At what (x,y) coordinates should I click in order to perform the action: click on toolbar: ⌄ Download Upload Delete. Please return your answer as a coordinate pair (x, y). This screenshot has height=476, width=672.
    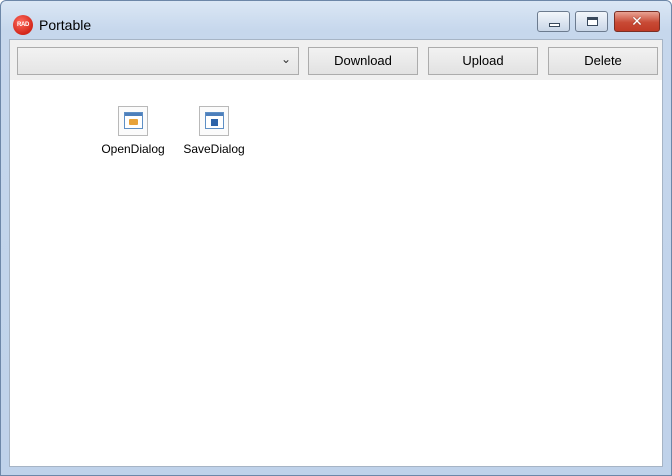
    Looking at the image, I should click on (336, 60).